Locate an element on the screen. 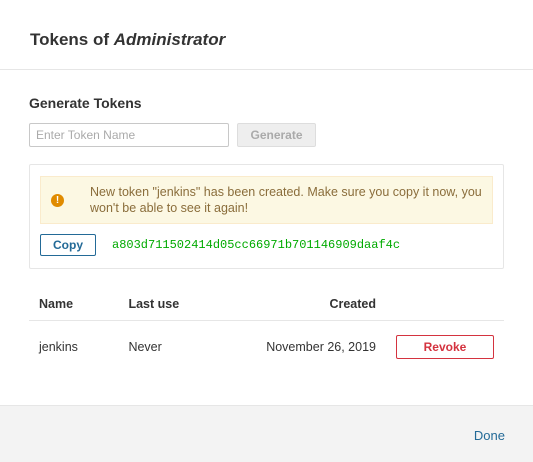 The width and height of the screenshot is (533, 462). table-header-row: Name Last use Created is located at coordinates (266, 304).